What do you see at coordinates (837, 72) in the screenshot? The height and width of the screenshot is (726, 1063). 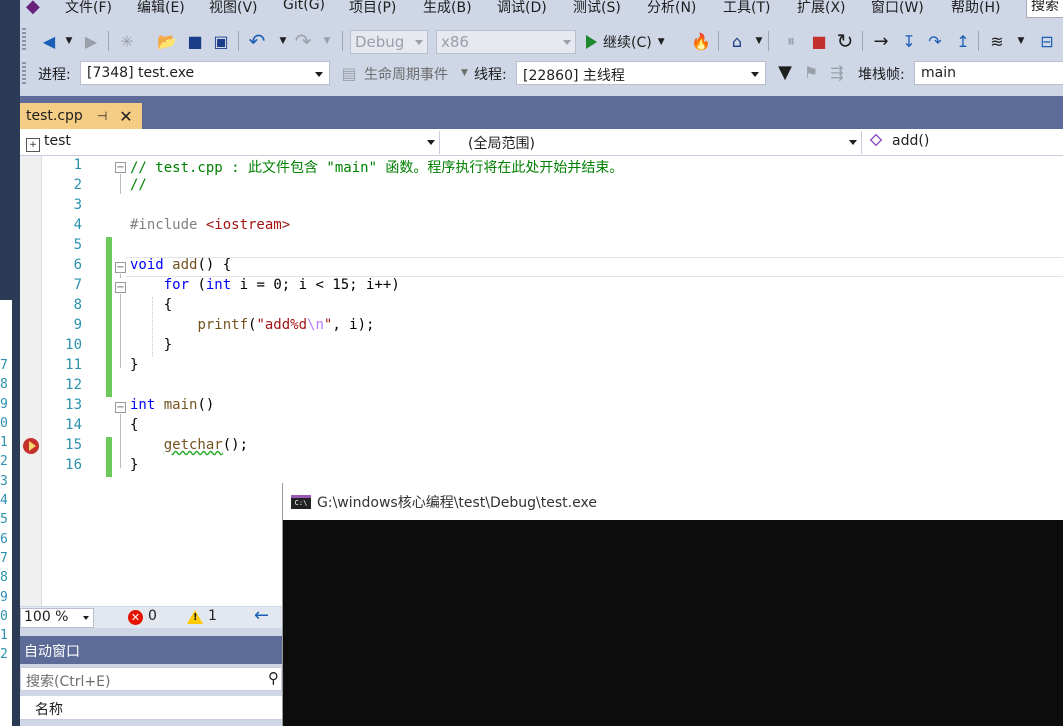 I see `expand-stack-icon: ⇶` at bounding box center [837, 72].